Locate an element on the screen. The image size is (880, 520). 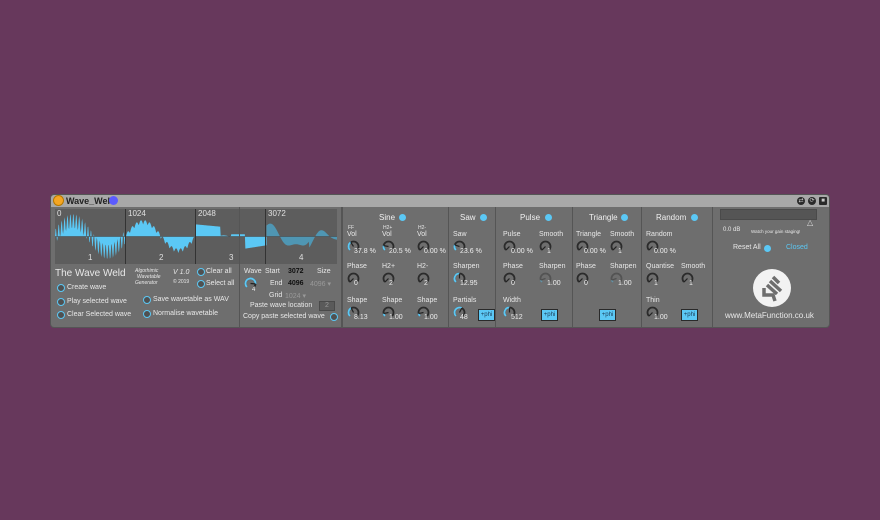
end-label: End is located at coordinates (276, 283).